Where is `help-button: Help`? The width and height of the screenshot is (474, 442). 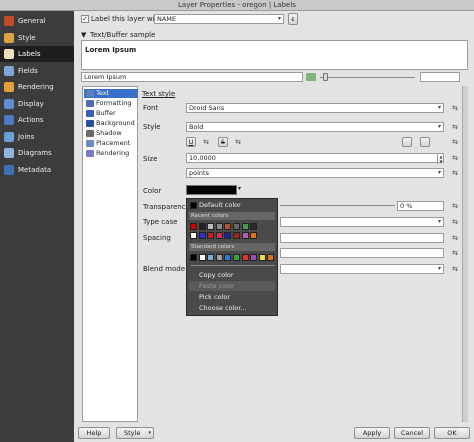
help-button: Help is located at coordinates (94, 433).